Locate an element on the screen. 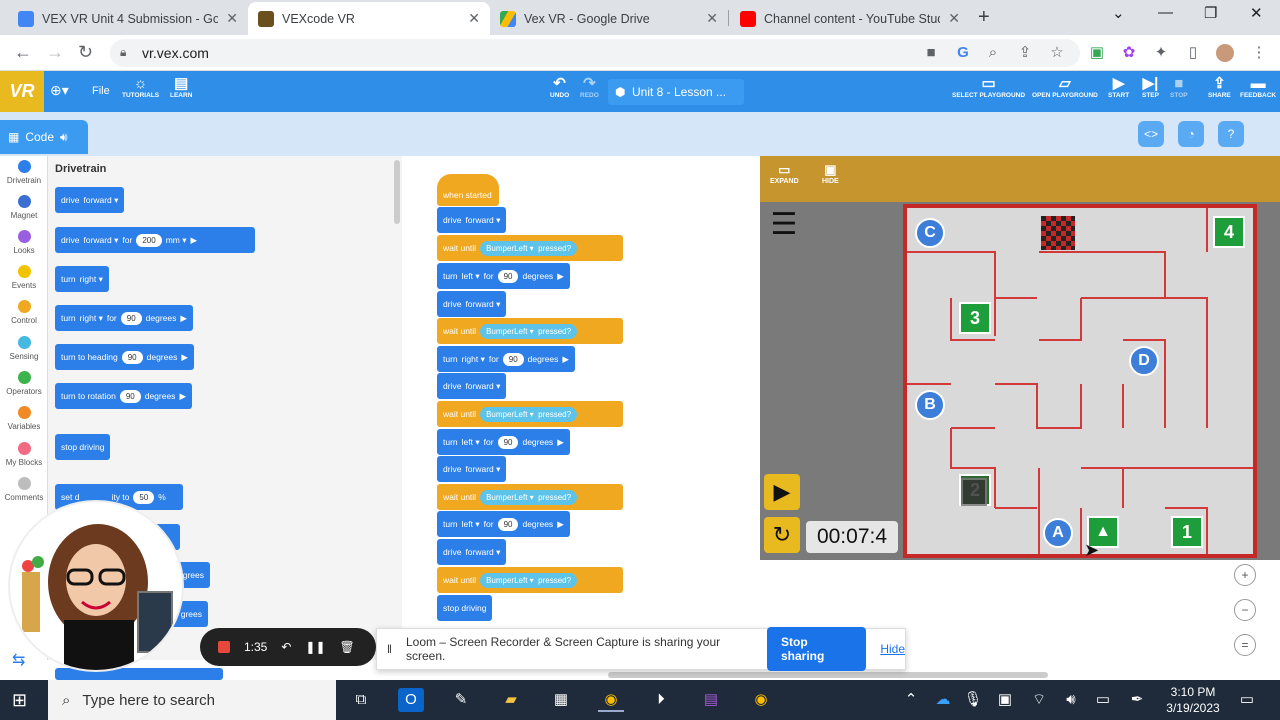 The image size is (1280, 720). tab-vexcode-vr: VEXcode VR ✕ is located at coordinates (369, 18).